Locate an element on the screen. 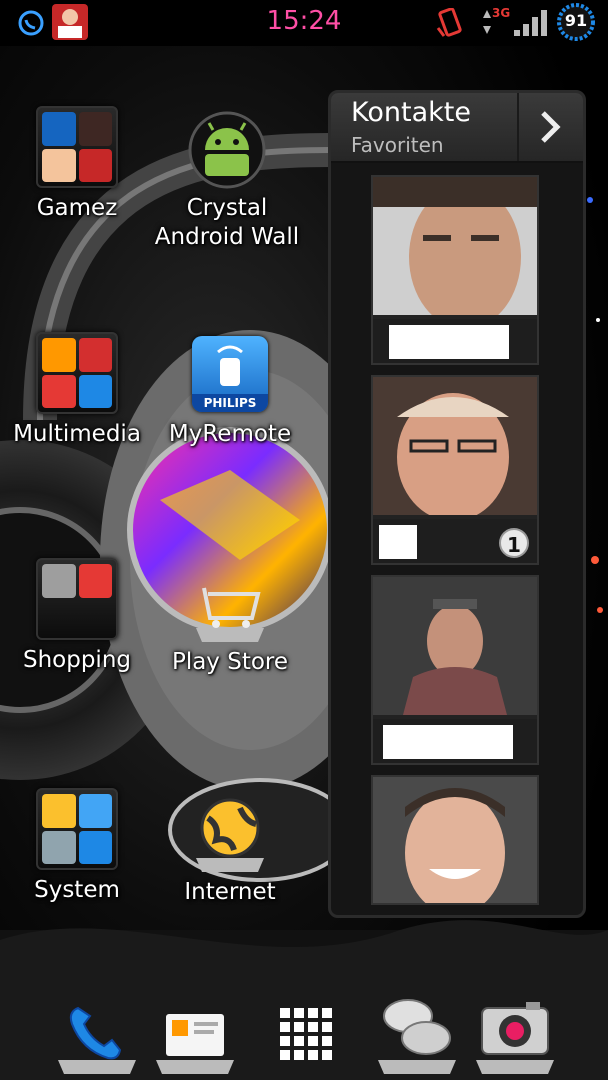  folder-multimedia-preview is located at coordinates (77, 373).